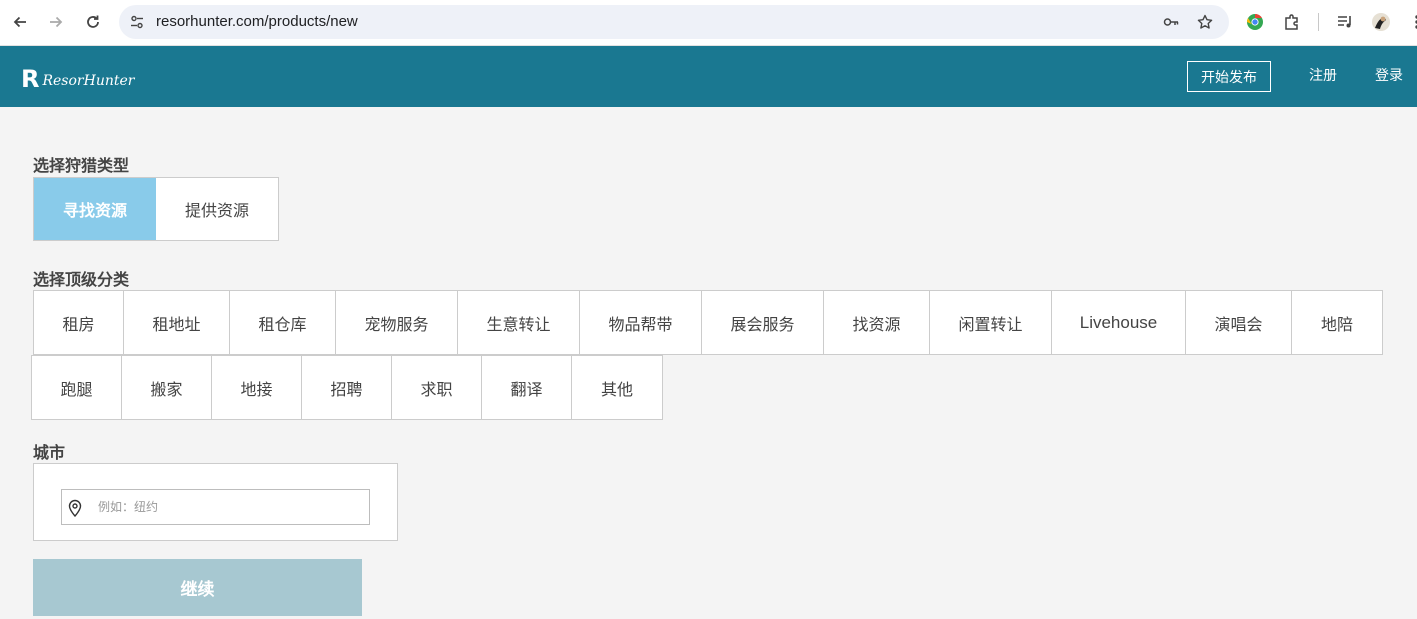  Describe the element at coordinates (81, 165) in the screenshot. I see `hunt-type-title: 选择狩猎类型` at that location.